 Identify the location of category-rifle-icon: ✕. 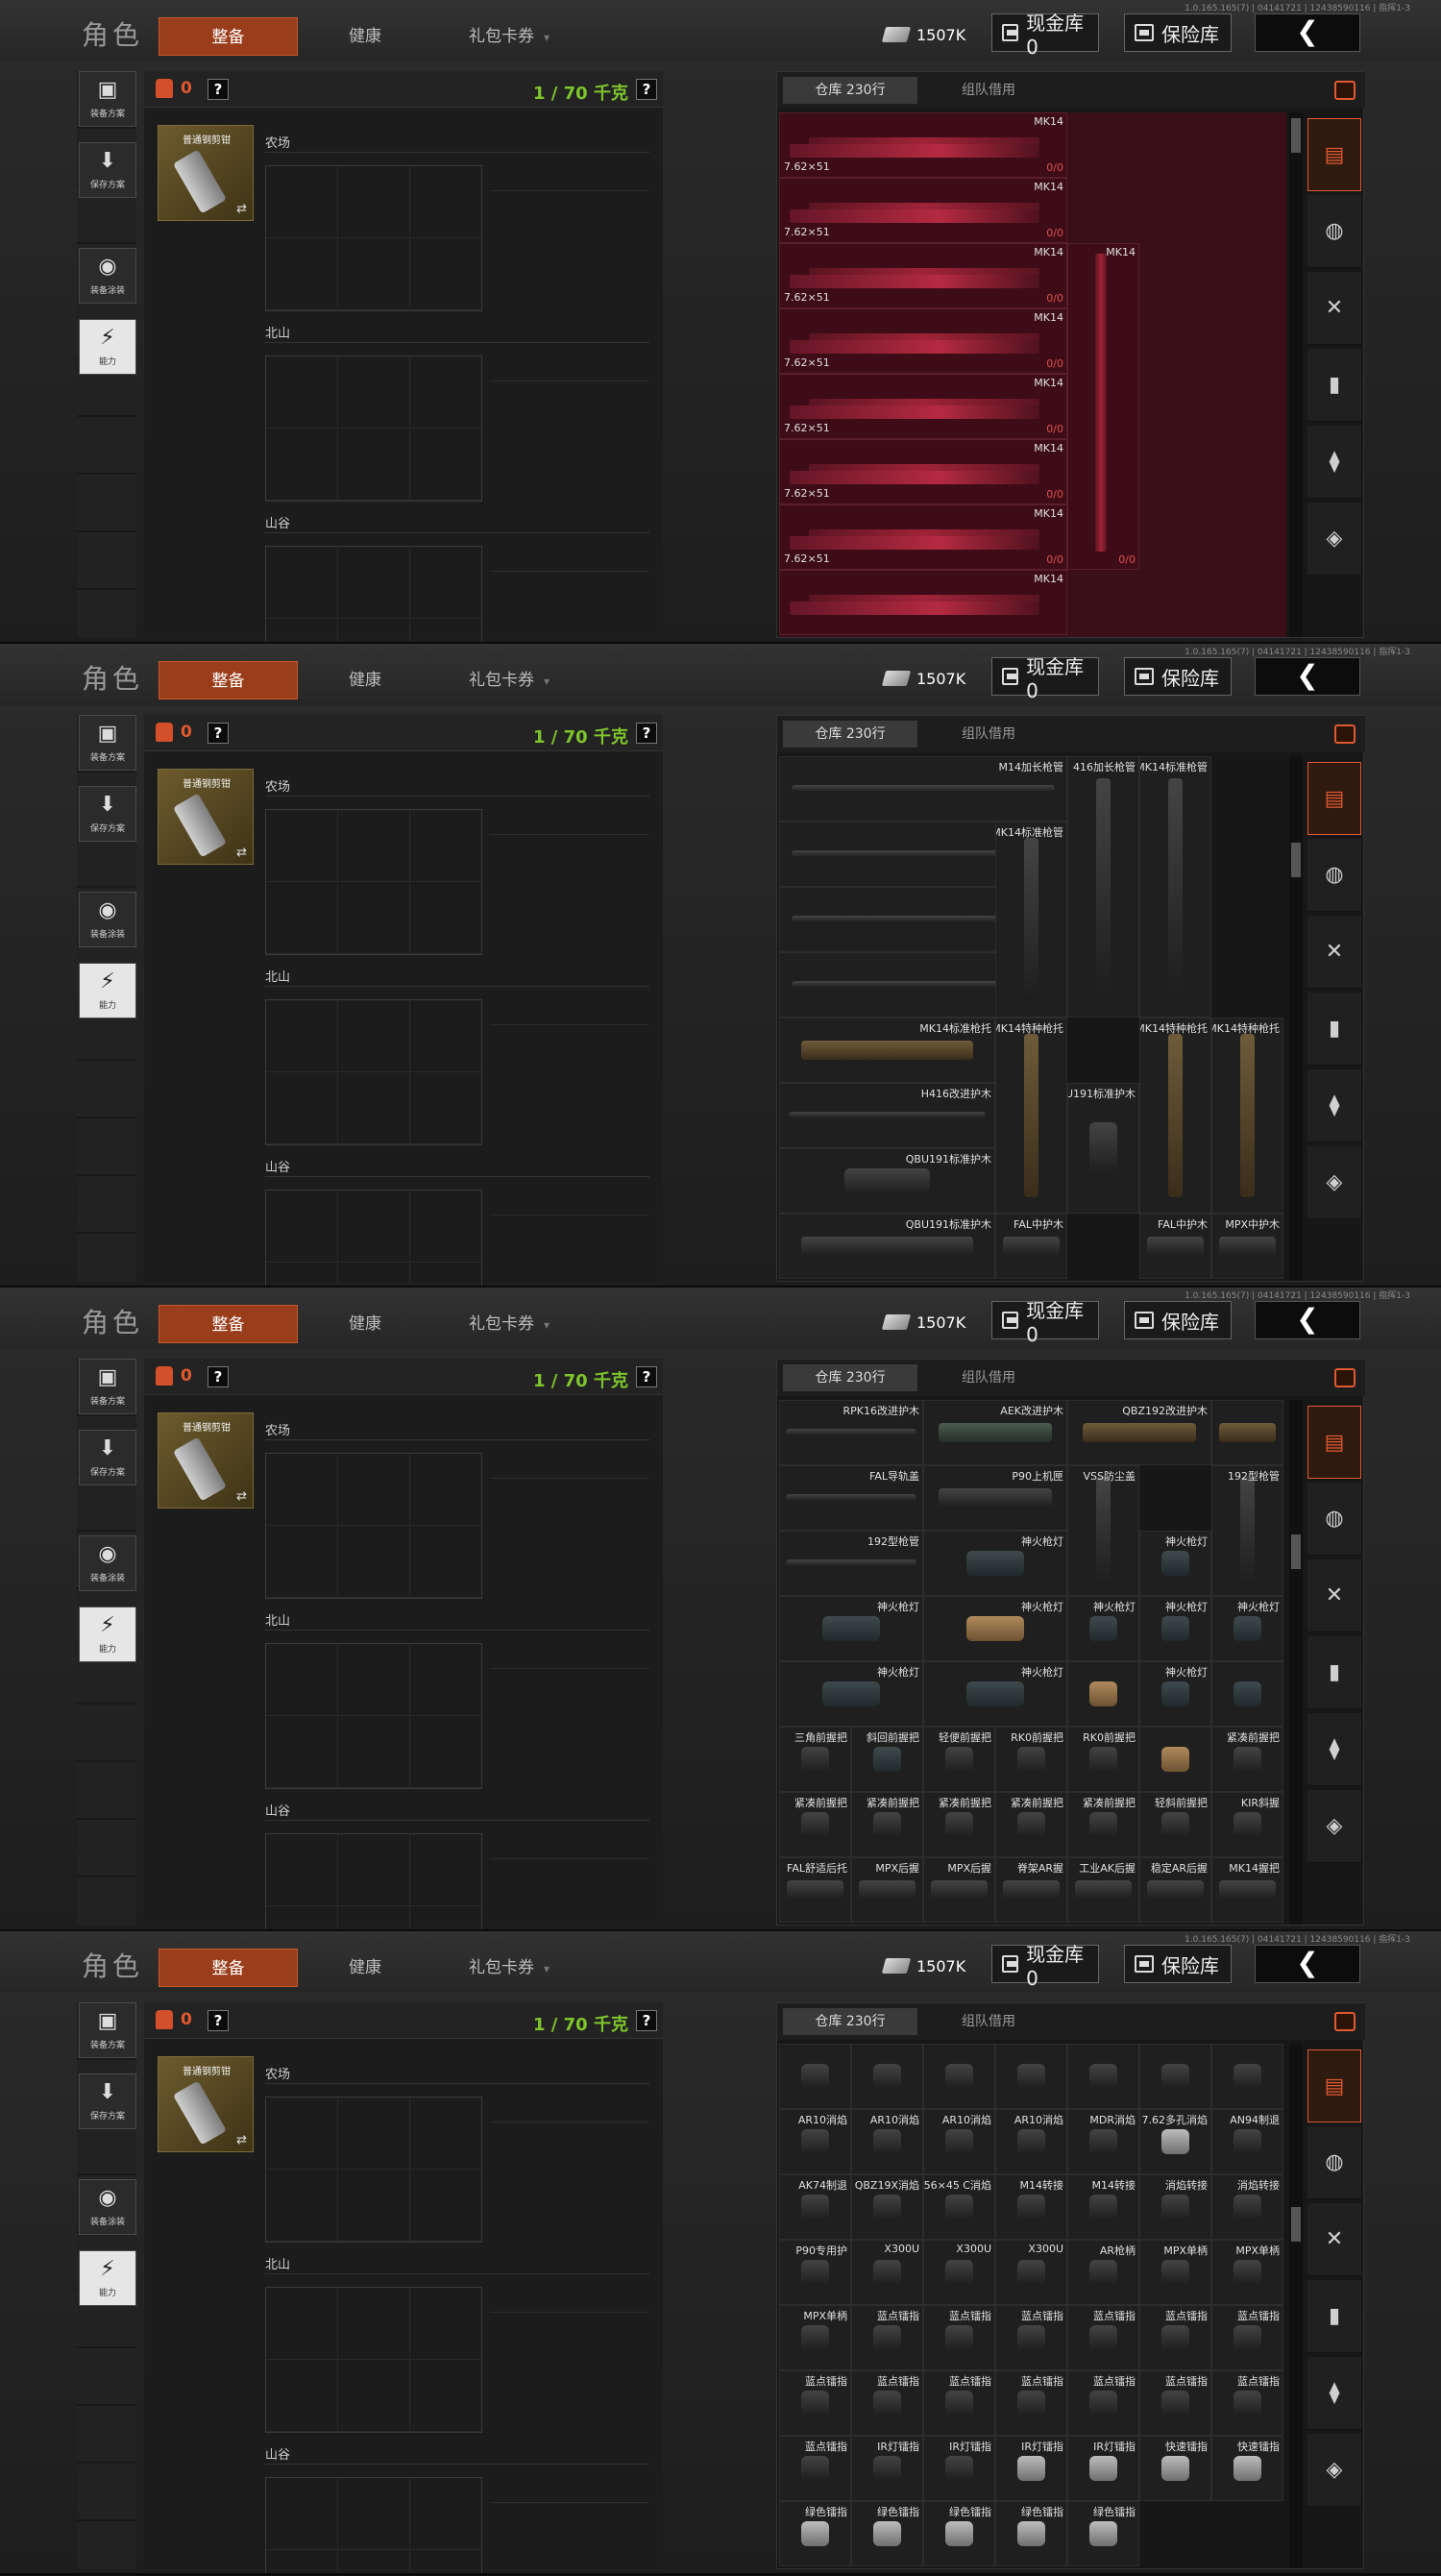
(1334, 1595).